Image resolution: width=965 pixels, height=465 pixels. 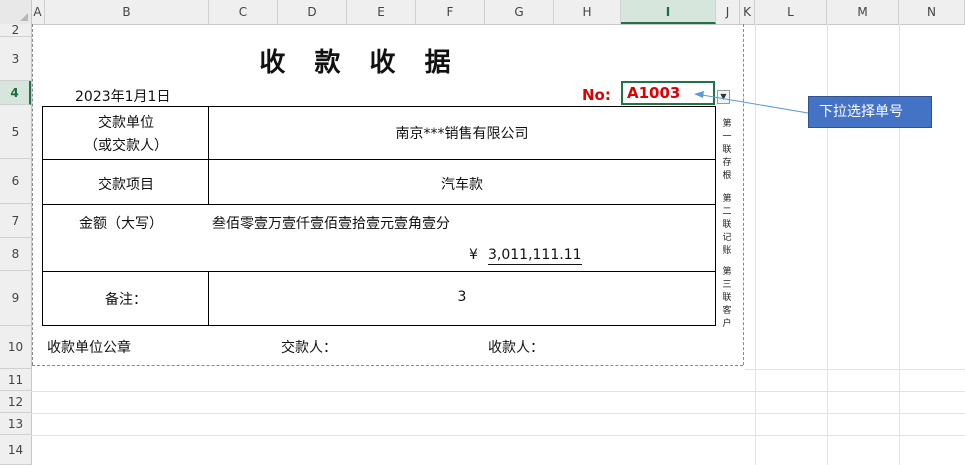 What do you see at coordinates (15, 347) in the screenshot?
I see `row-header-10: 10` at bounding box center [15, 347].